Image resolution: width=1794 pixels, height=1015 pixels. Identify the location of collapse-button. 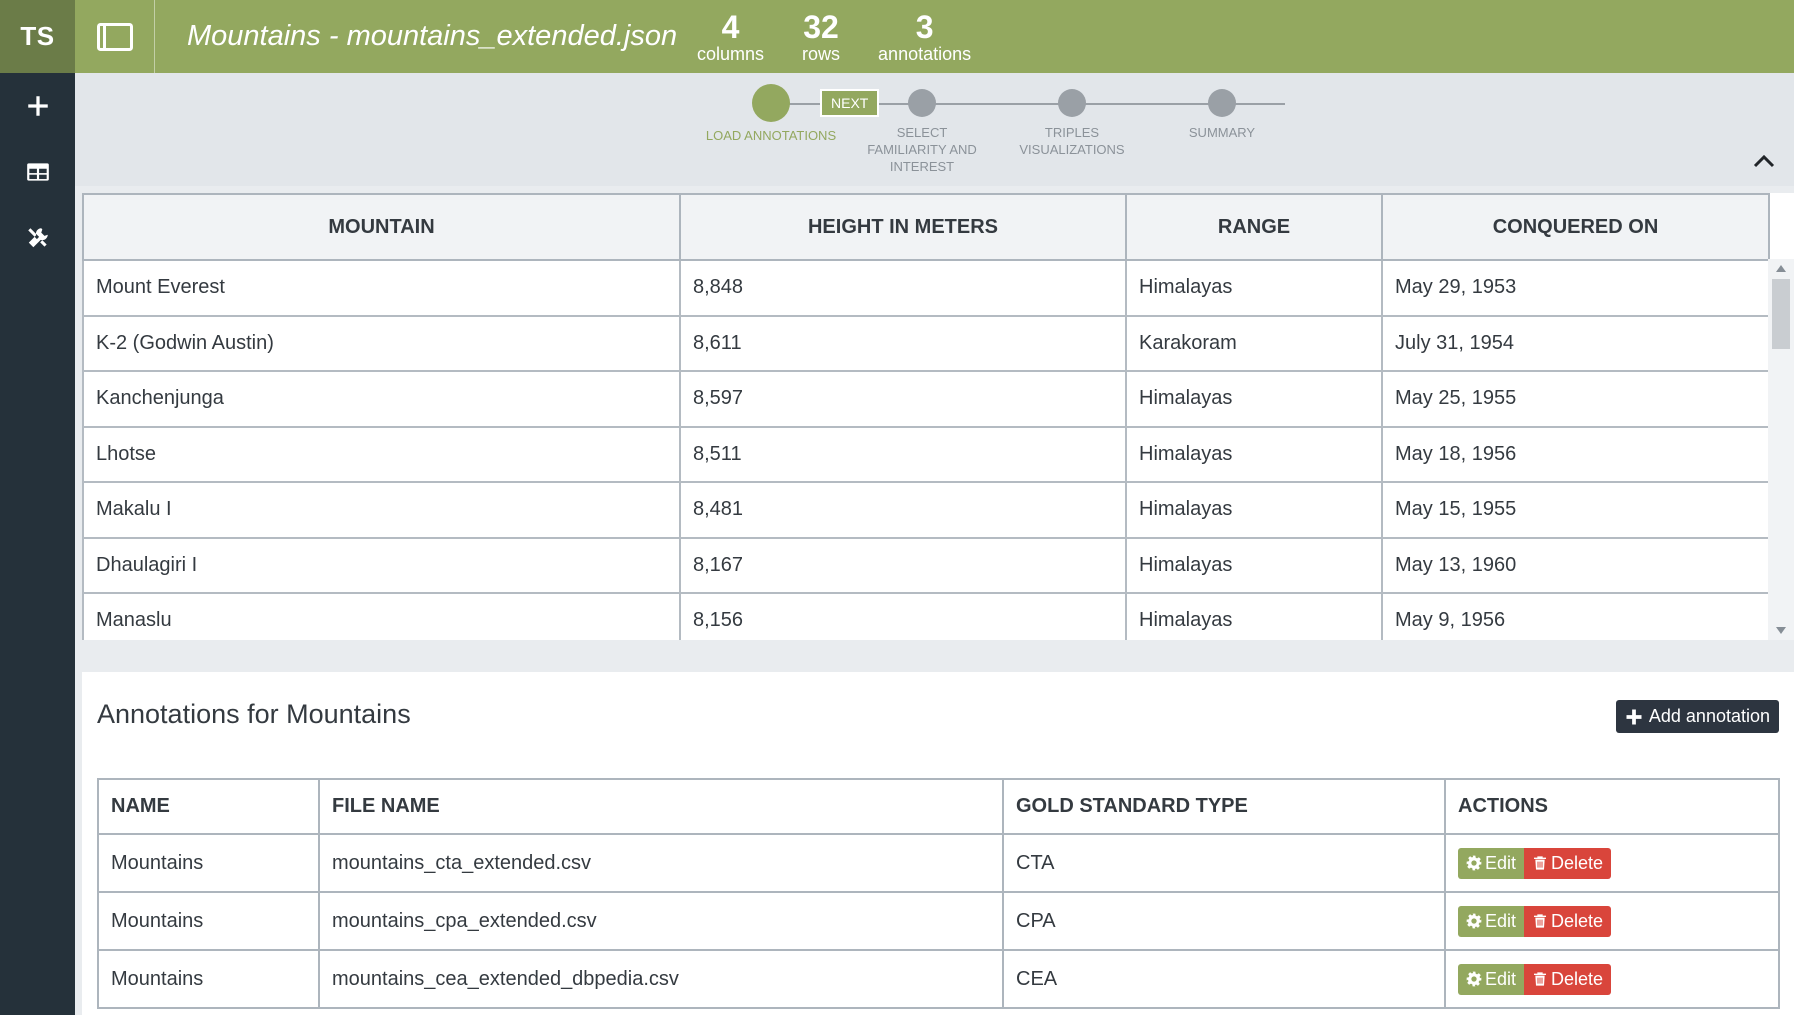
(1764, 161).